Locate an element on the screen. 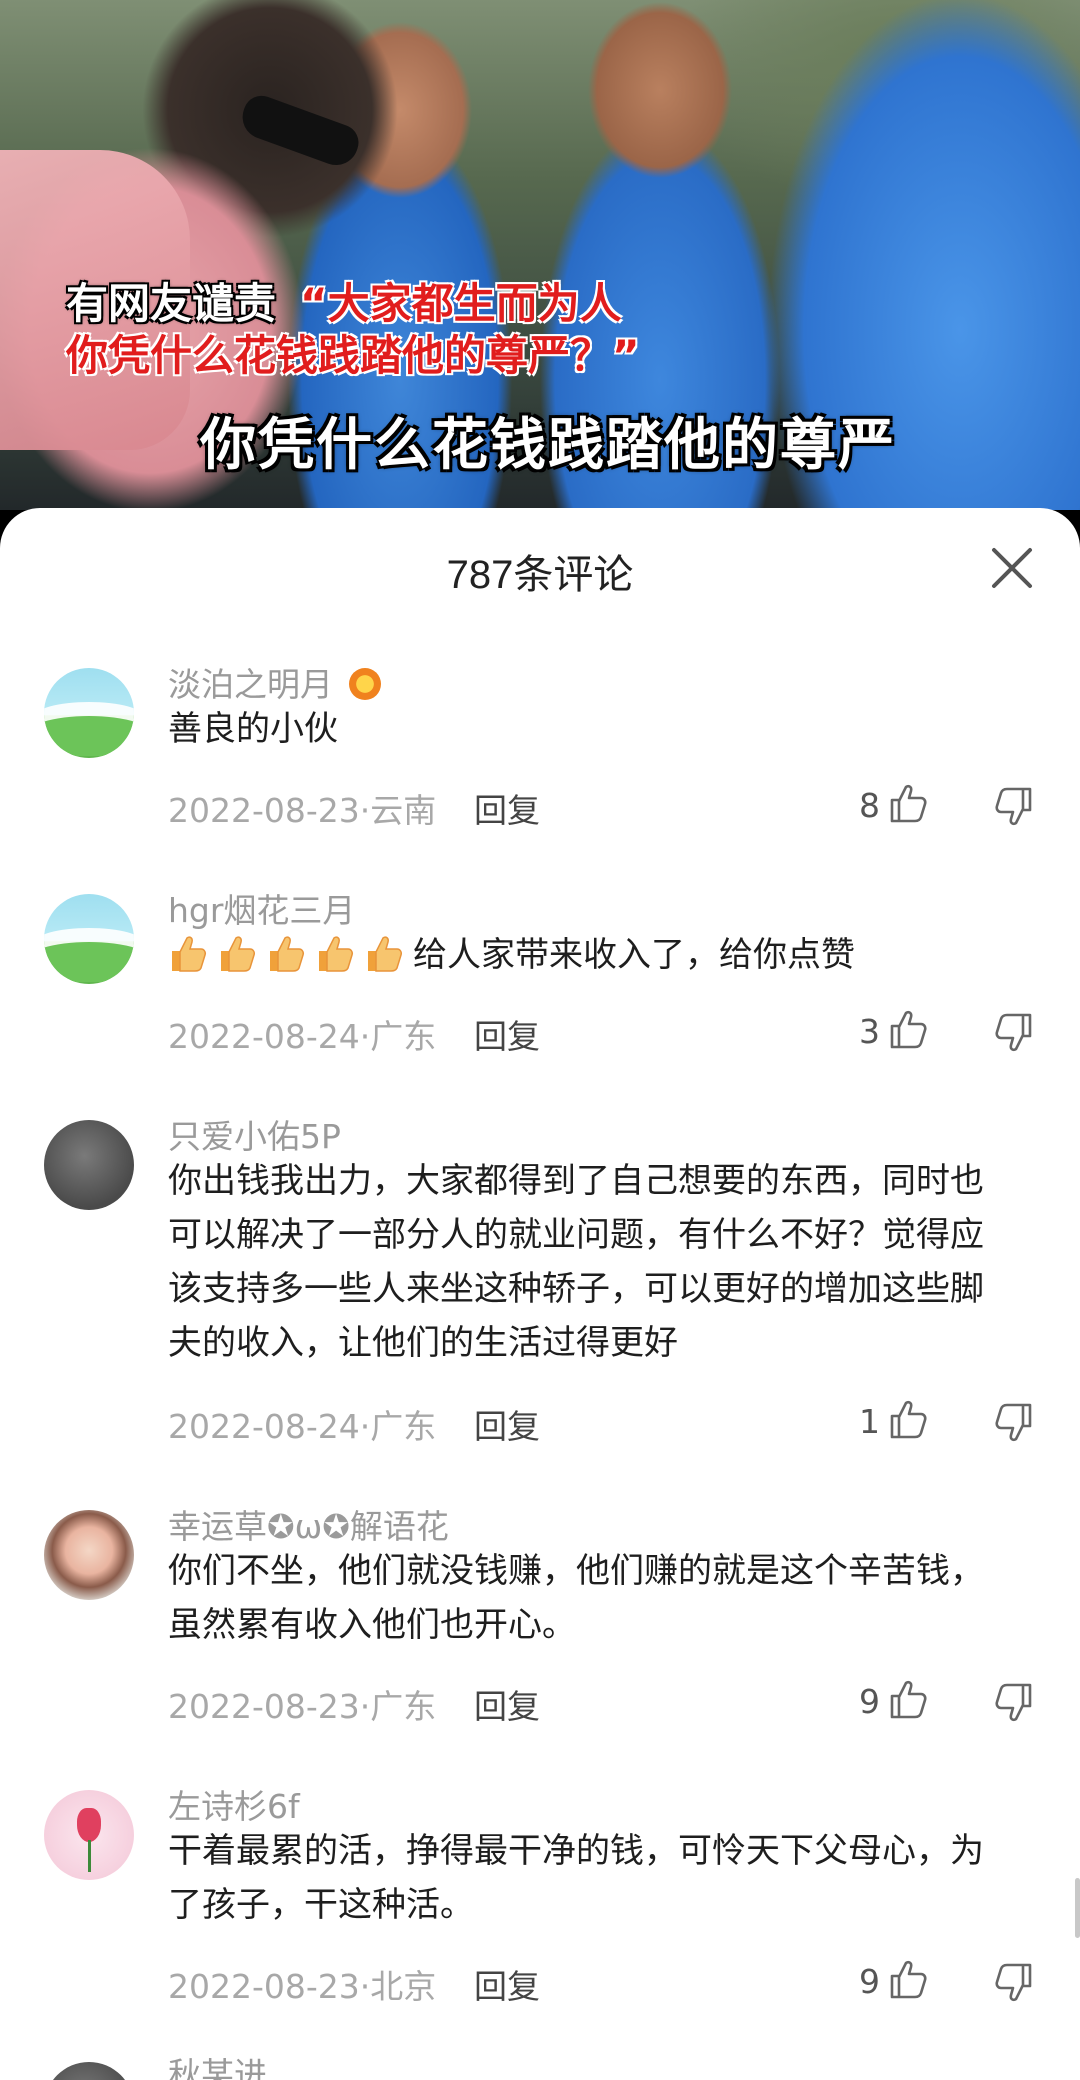 The height and width of the screenshot is (2080, 1080). like-count: 8 is located at coordinates (869, 805).